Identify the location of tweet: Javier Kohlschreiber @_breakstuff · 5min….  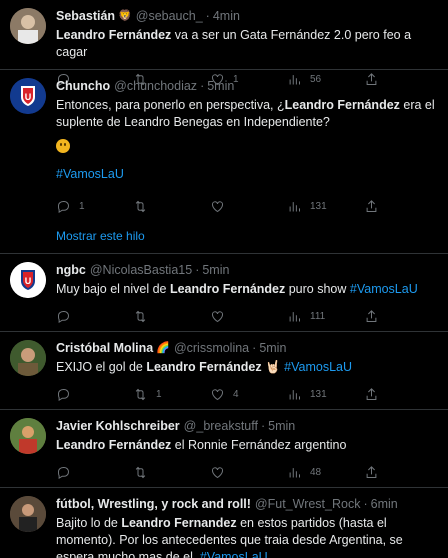
(224, 449).